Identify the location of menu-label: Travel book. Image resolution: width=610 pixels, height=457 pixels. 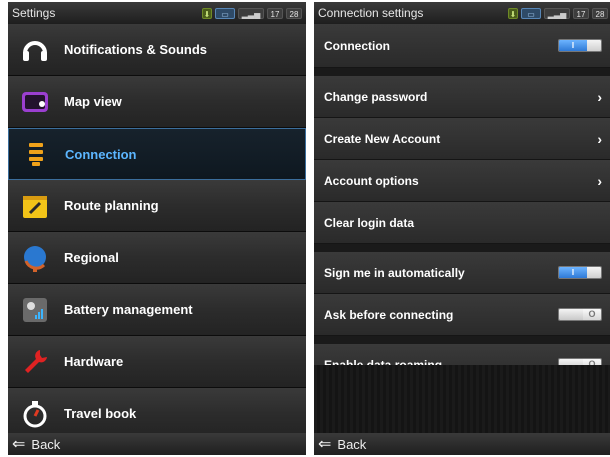
(100, 413).